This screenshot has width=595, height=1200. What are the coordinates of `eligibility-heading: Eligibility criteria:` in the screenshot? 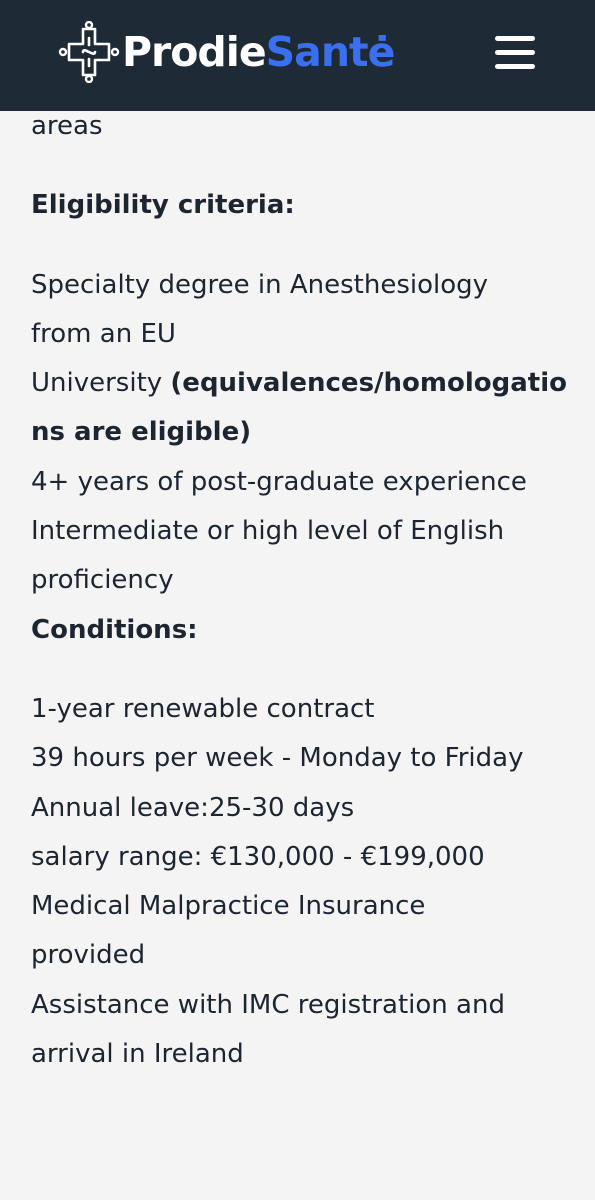 It's located at (163, 205).